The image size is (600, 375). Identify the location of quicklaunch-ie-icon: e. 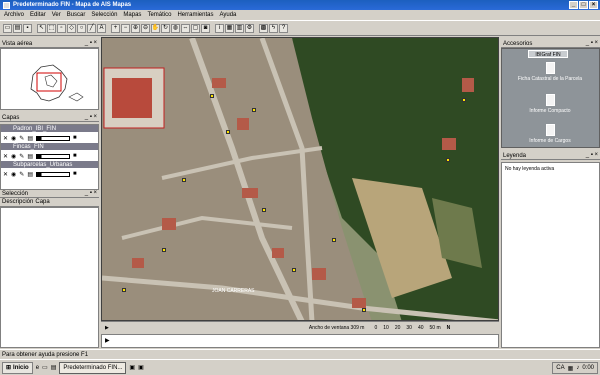
(37, 368).